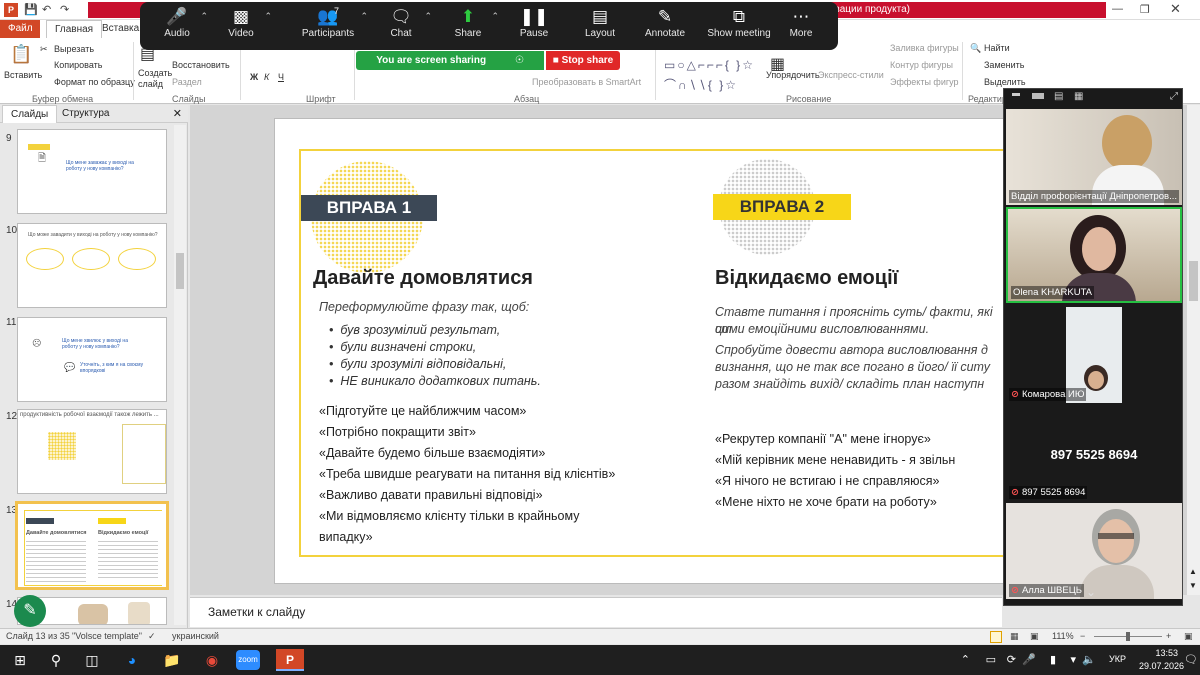 Image resolution: width=1200 pixels, height=675 pixels. I want to click on cut-button: Вырезать, so click(74, 49).